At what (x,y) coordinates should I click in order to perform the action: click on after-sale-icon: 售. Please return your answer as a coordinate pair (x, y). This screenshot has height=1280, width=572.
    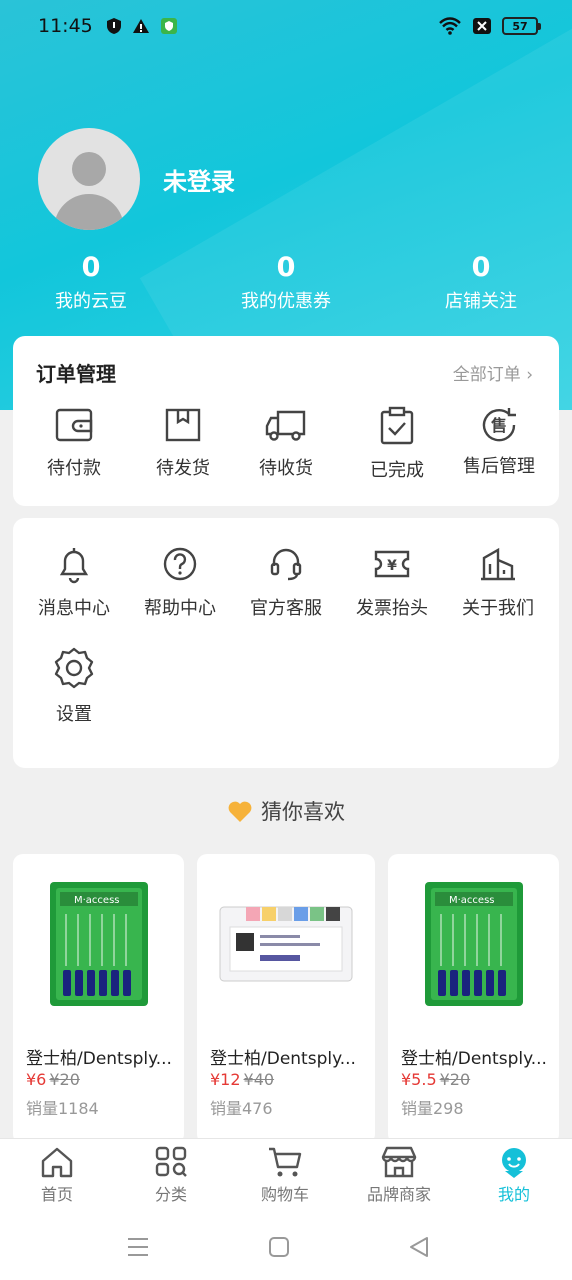
    Looking at the image, I should click on (499, 425).